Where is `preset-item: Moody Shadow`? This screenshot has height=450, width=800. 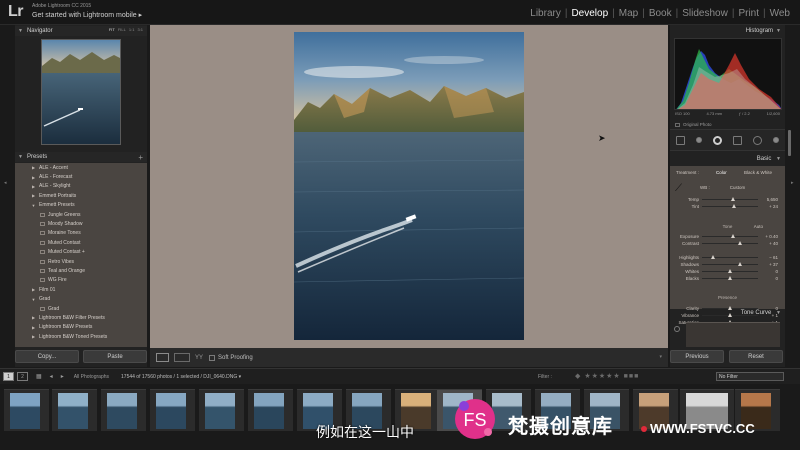 preset-item: Moody Shadow is located at coordinates (81, 223).